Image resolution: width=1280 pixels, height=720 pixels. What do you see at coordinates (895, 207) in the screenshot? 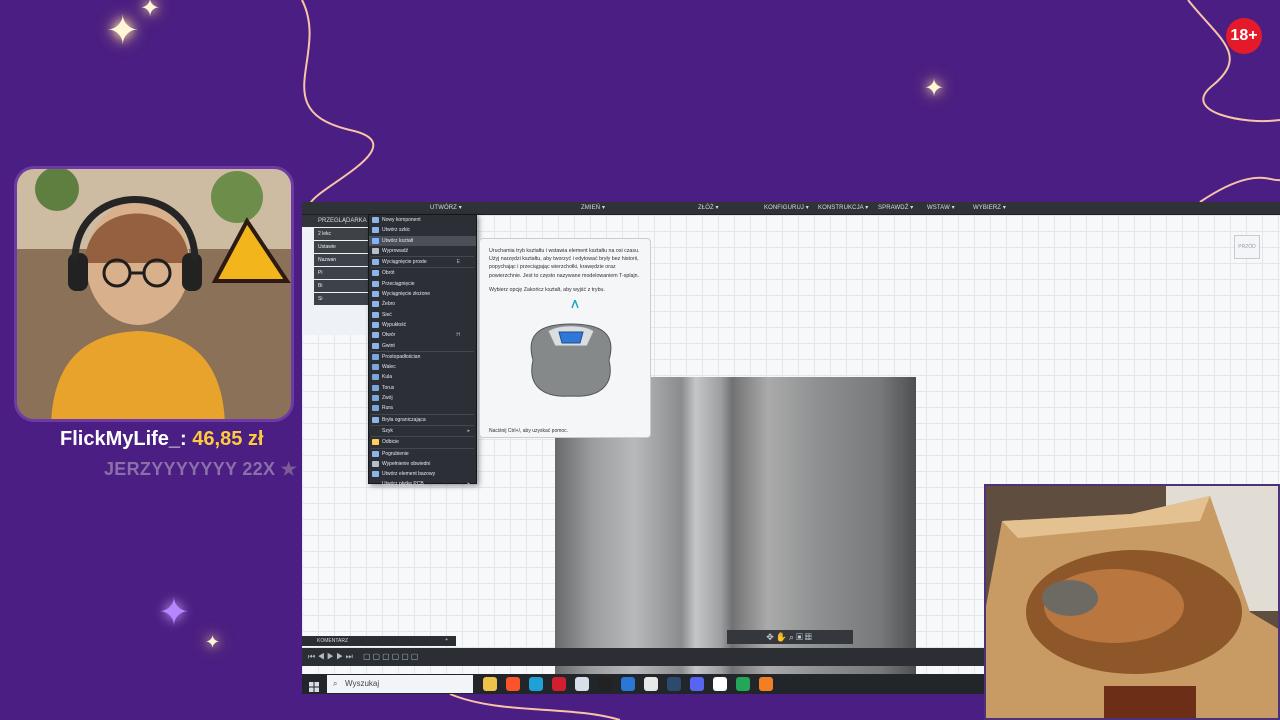
I see `menu-inspect: SPRAWDŹ ▾` at bounding box center [895, 207].